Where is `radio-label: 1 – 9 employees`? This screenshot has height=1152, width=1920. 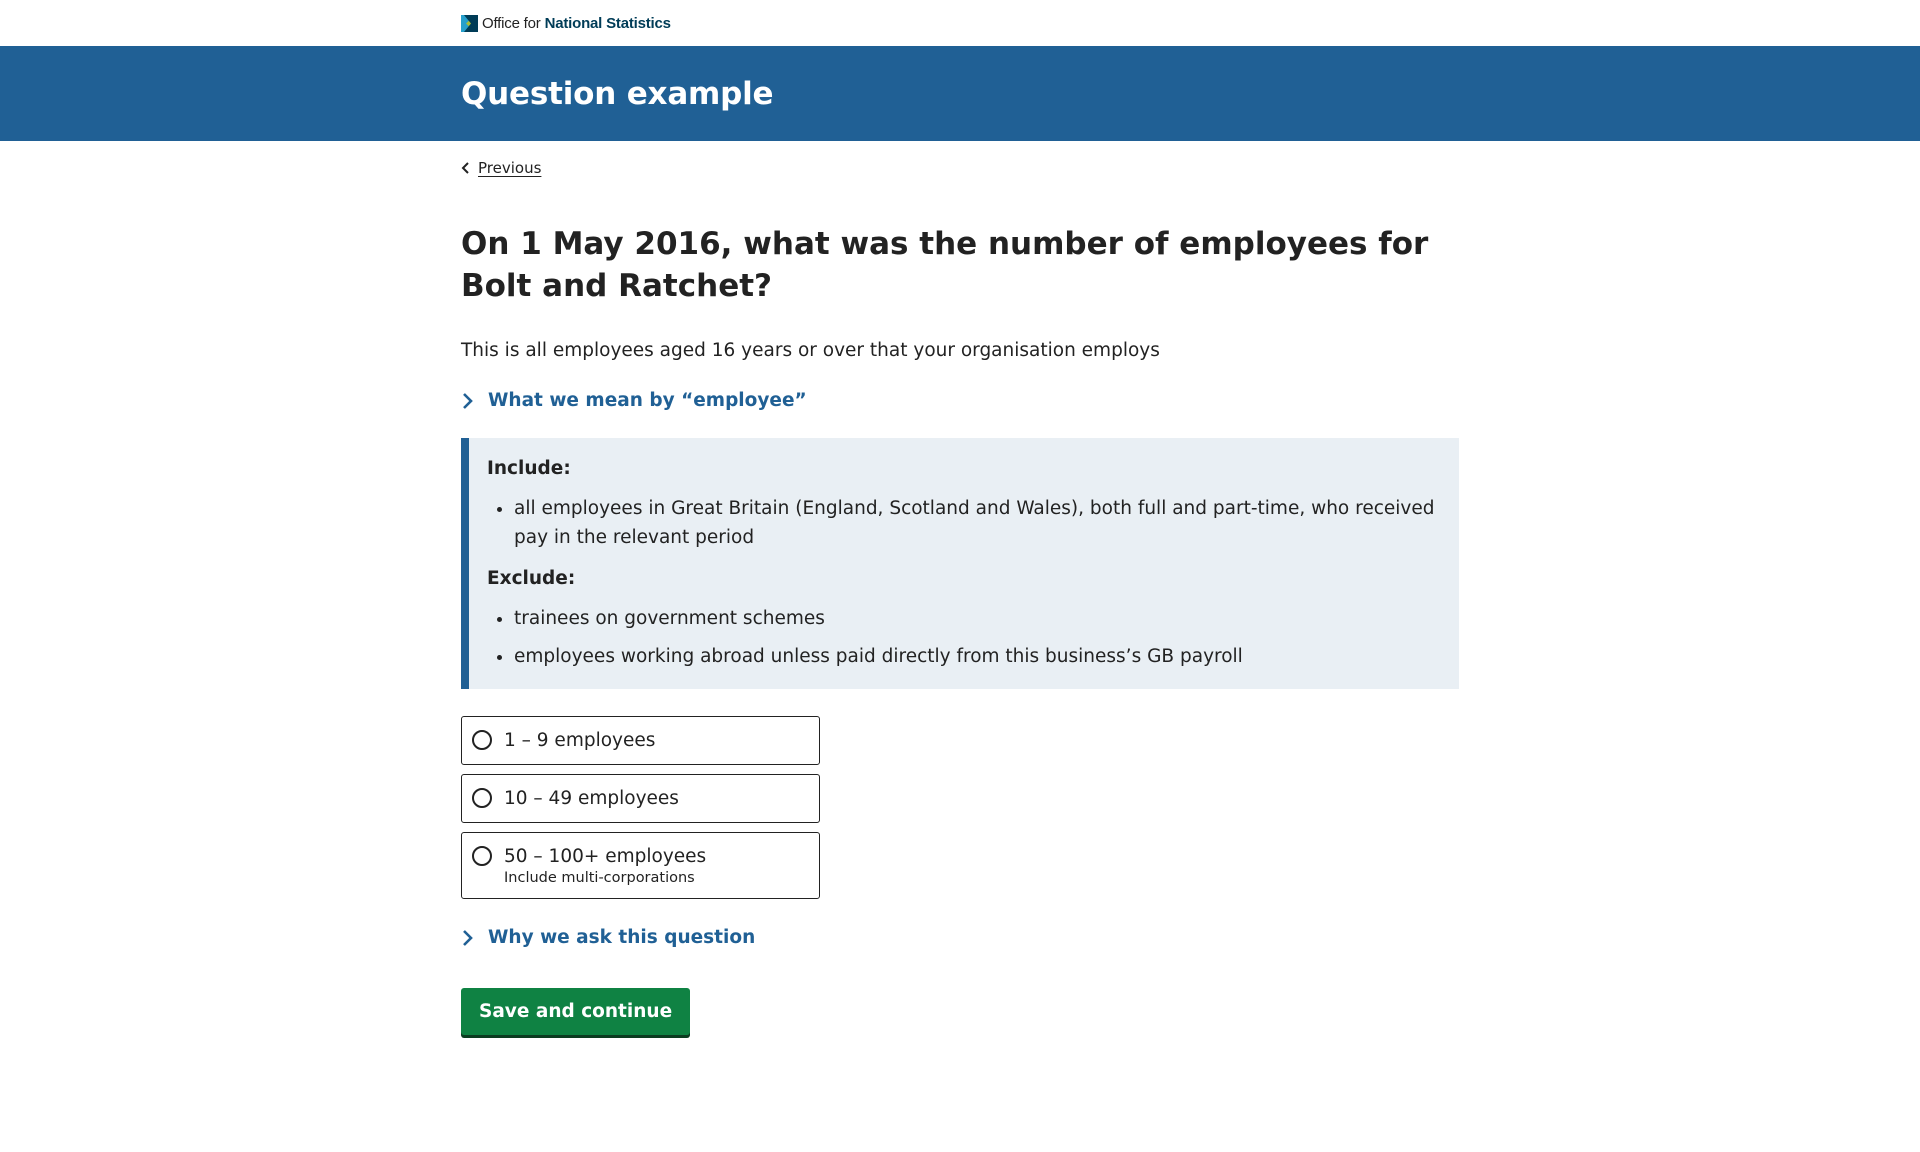 radio-label: 1 – 9 employees is located at coordinates (580, 740).